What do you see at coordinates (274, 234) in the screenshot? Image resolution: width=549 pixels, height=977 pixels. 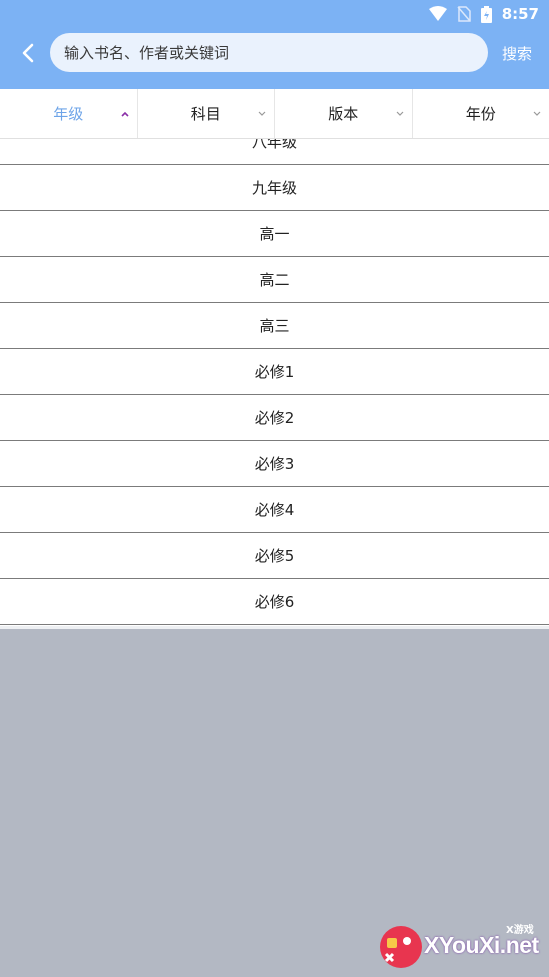 I see `list-item-senior-1: 高一` at bounding box center [274, 234].